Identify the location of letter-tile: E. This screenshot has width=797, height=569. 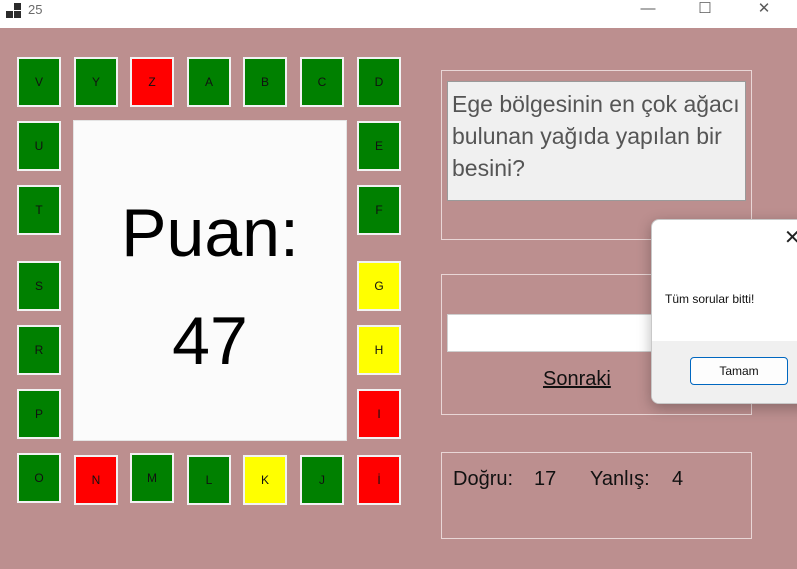
(379, 146).